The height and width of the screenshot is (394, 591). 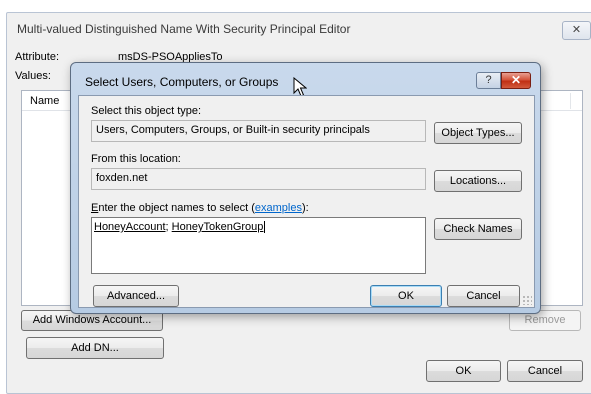 I want to click on attribute-label: Attribute:, so click(x=37, y=57).